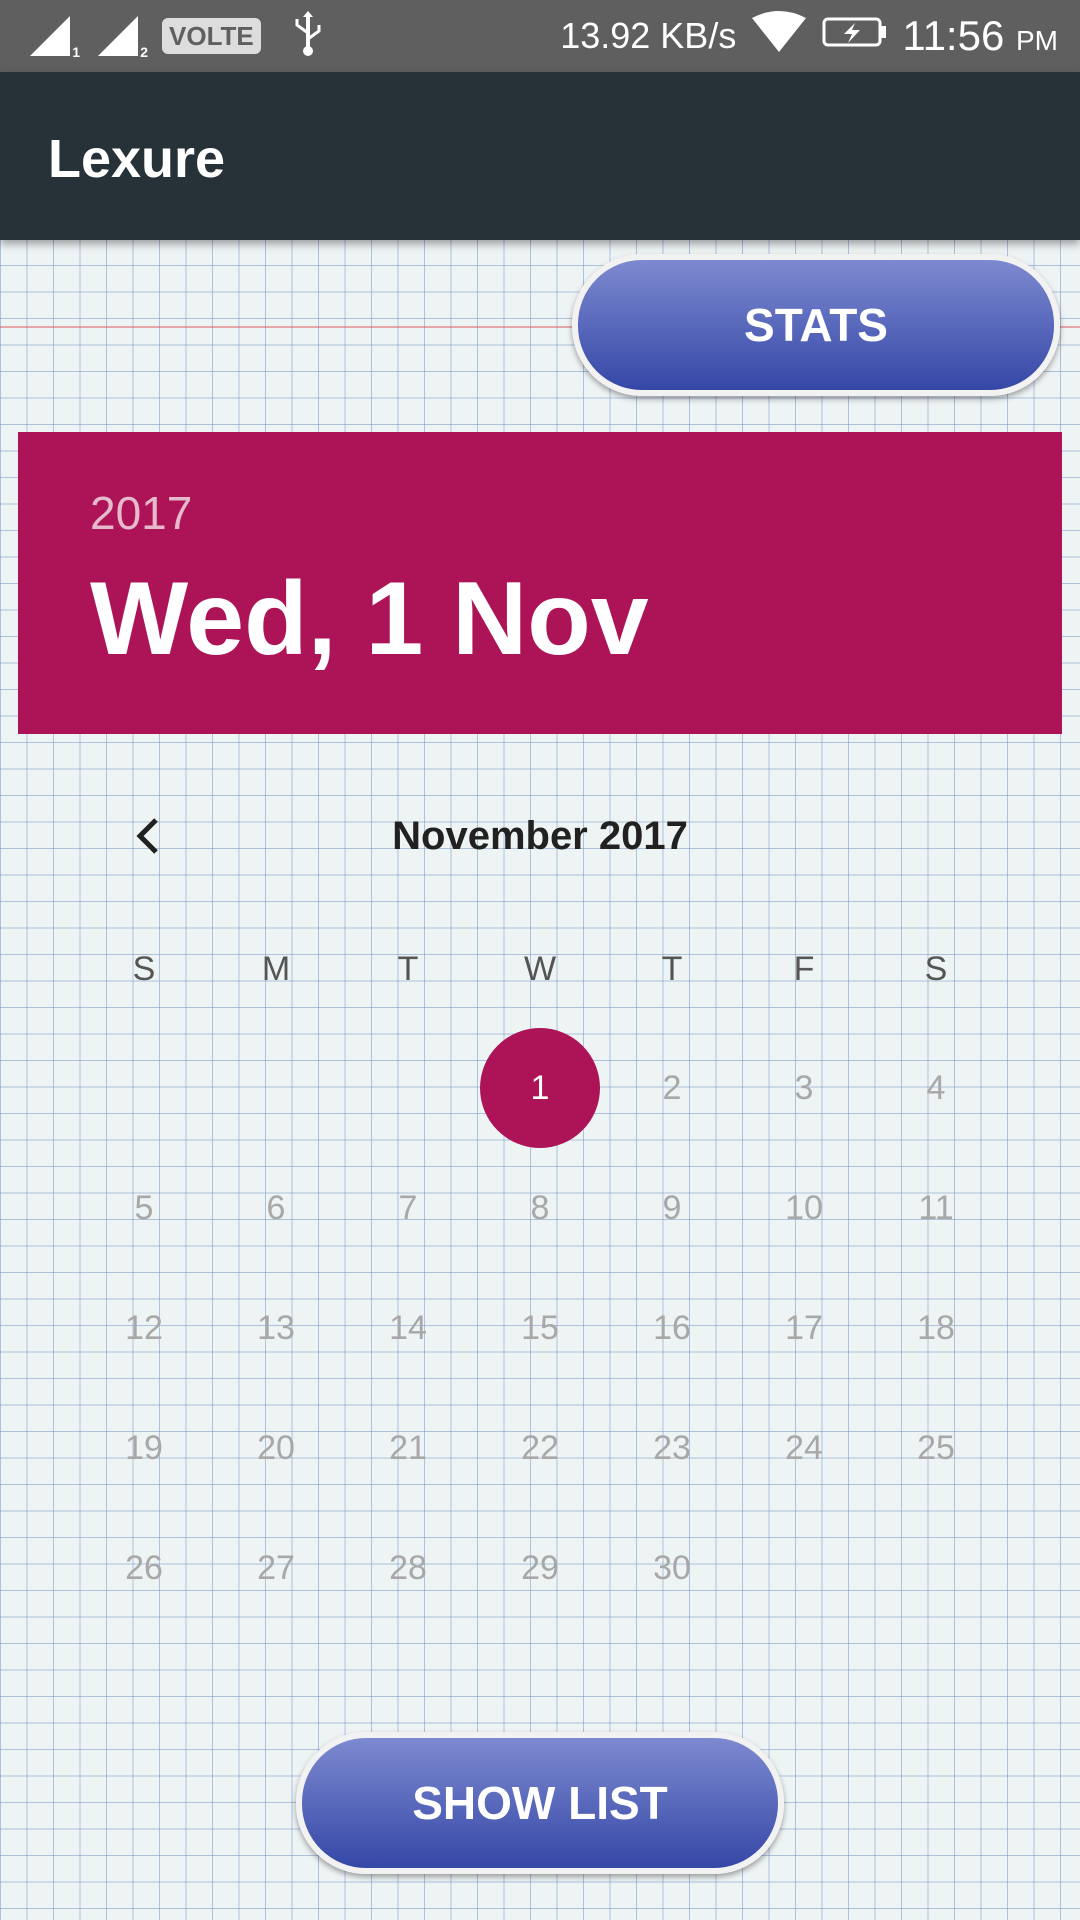 Image resolution: width=1080 pixels, height=1920 pixels. Describe the element at coordinates (540, 1448) in the screenshot. I see `calendar-day: 22` at that location.